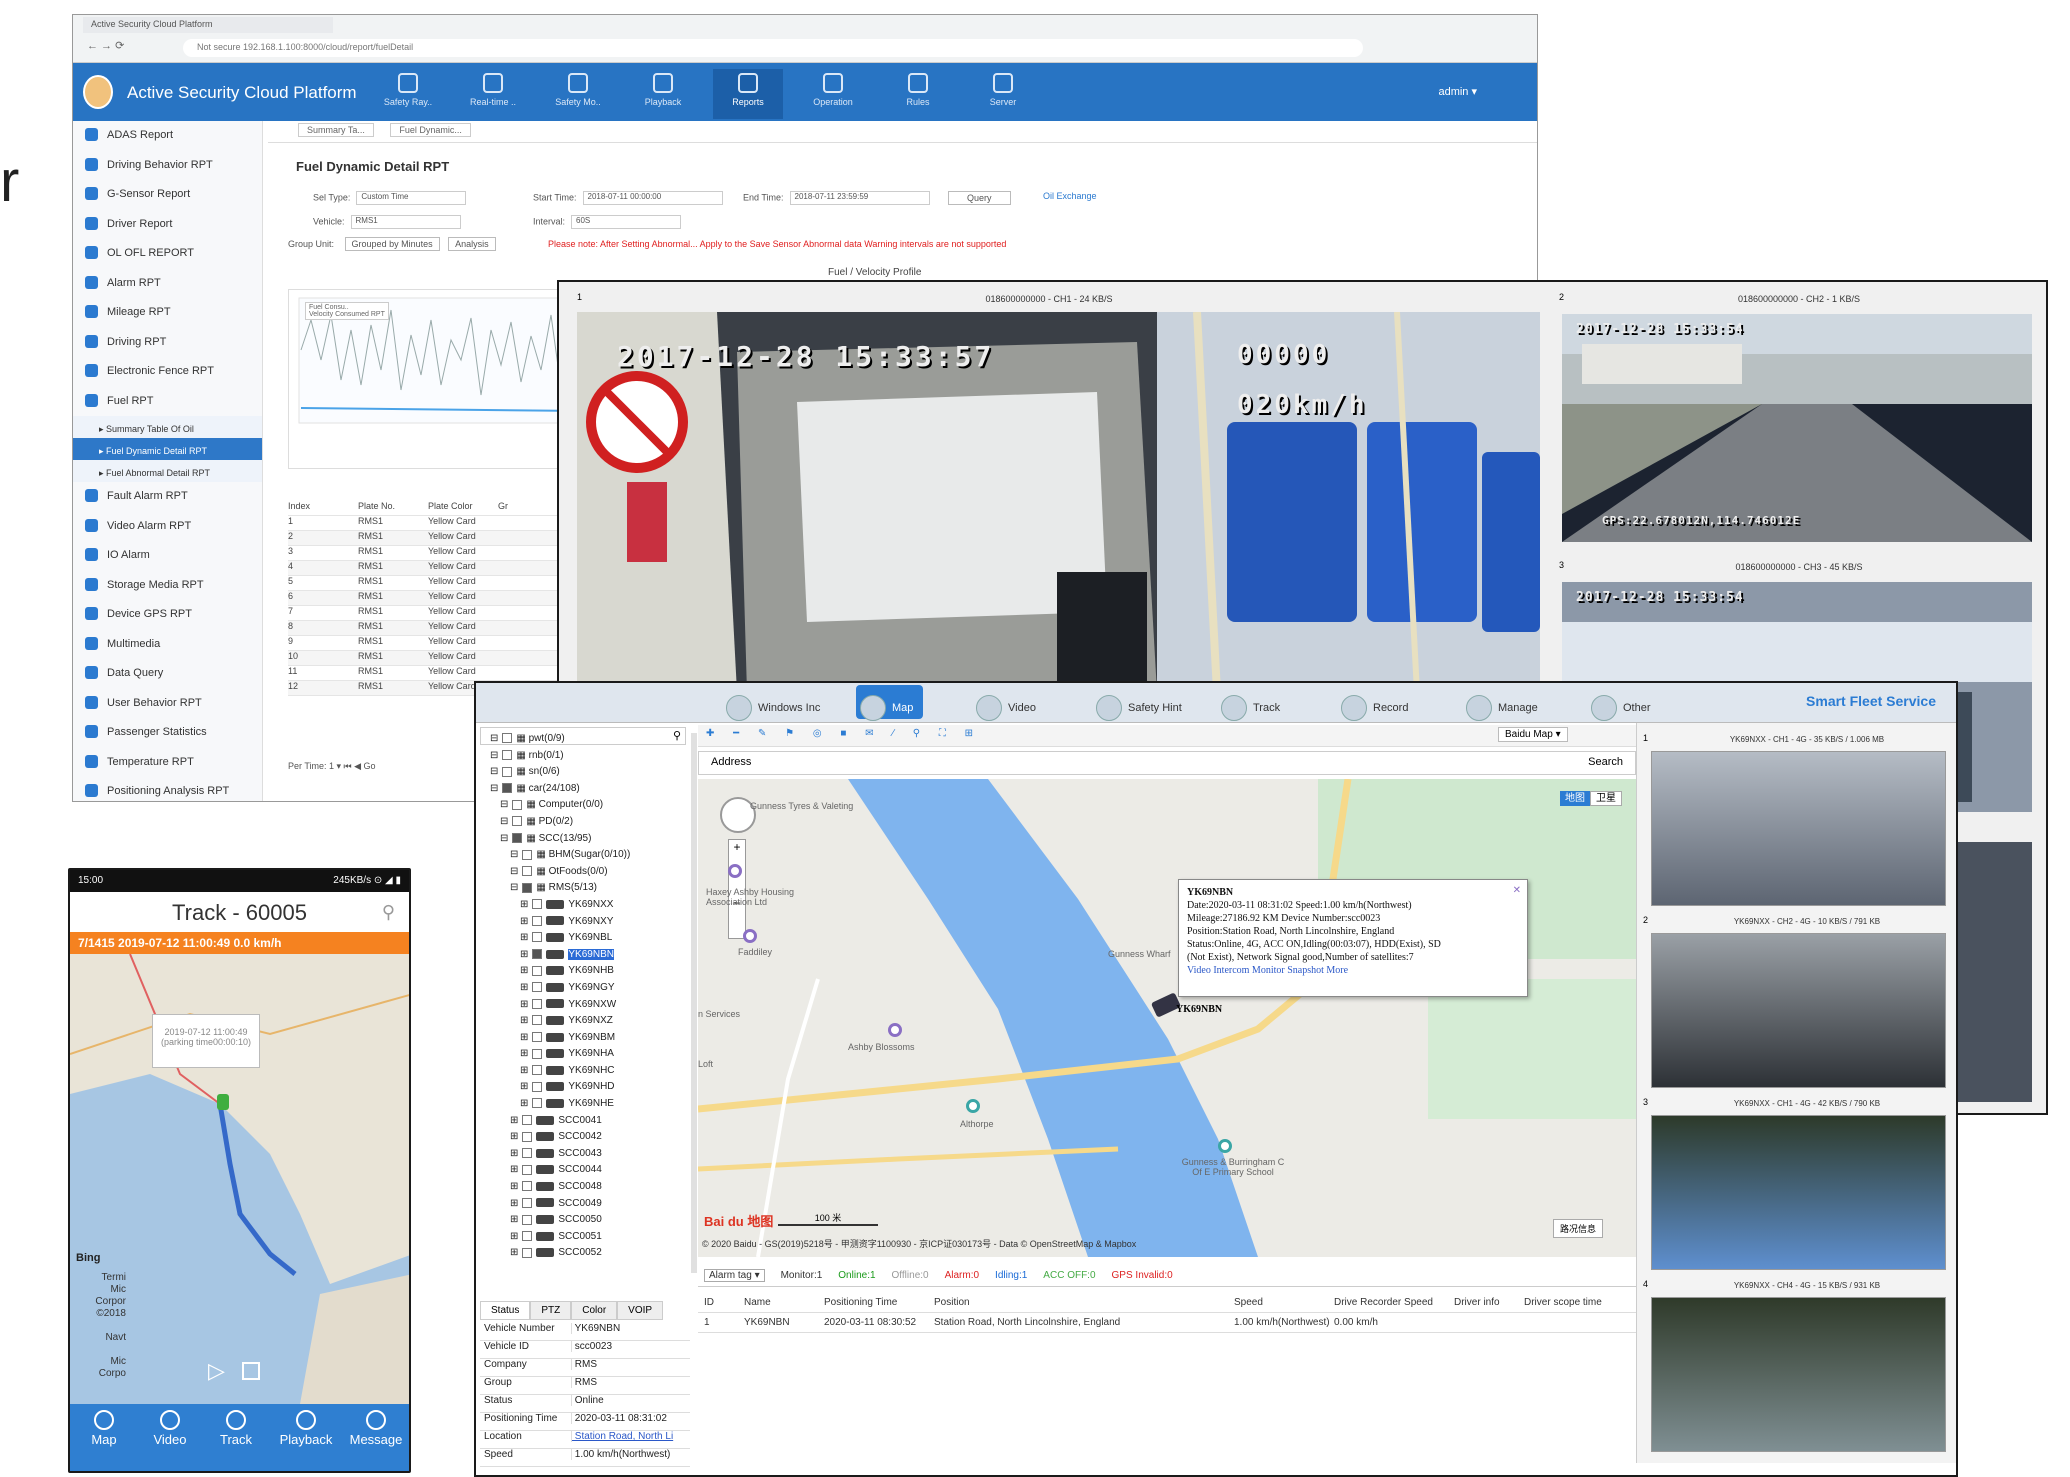 This screenshot has height=1477, width=2070. Describe the element at coordinates (583, 824) in the screenshot. I see `tree-node: ⊟ ▦ PD(0/2)` at that location.